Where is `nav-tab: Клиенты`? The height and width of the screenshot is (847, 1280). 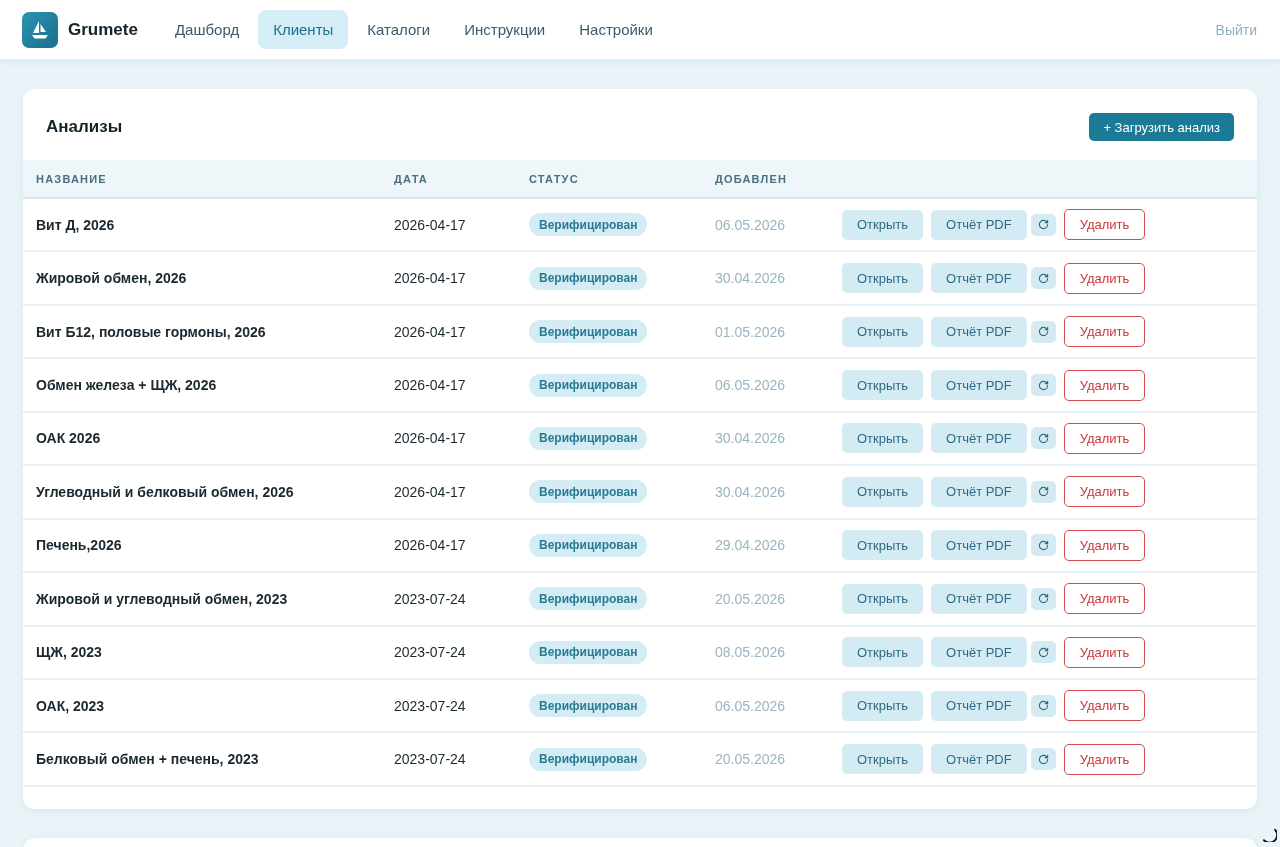
nav-tab: Клиенты is located at coordinates (303, 29).